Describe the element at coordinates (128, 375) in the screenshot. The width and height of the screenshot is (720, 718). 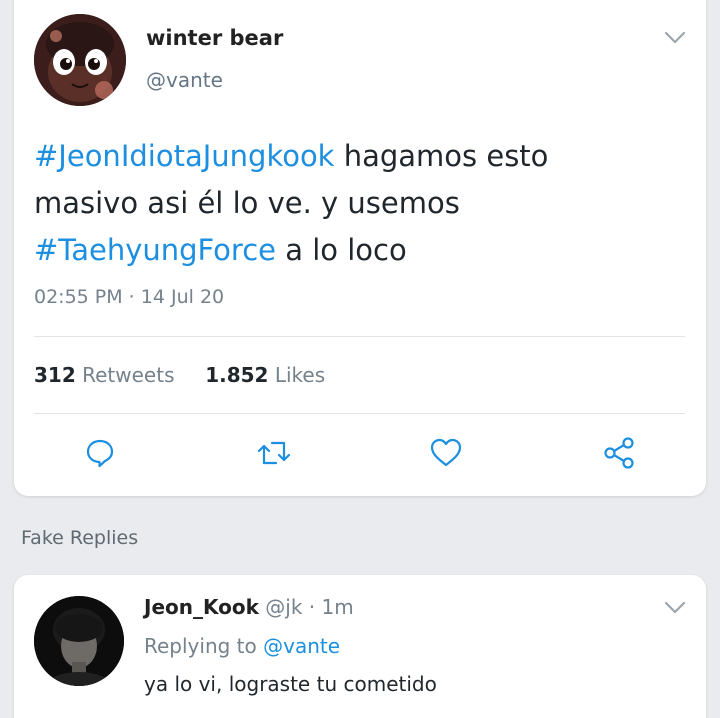
I see `retweets-label: Retweets` at that location.